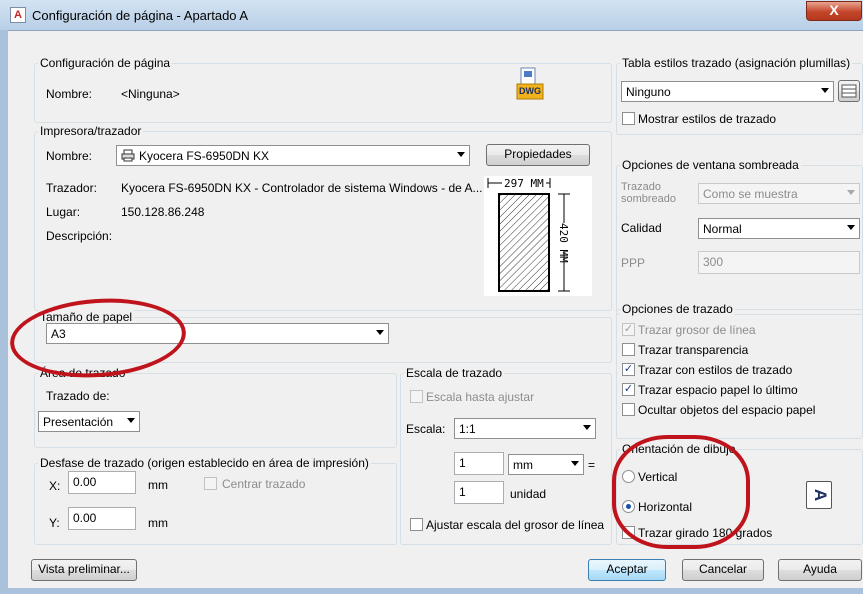  Describe the element at coordinates (834, 11) in the screenshot. I see `close-button: X` at that location.